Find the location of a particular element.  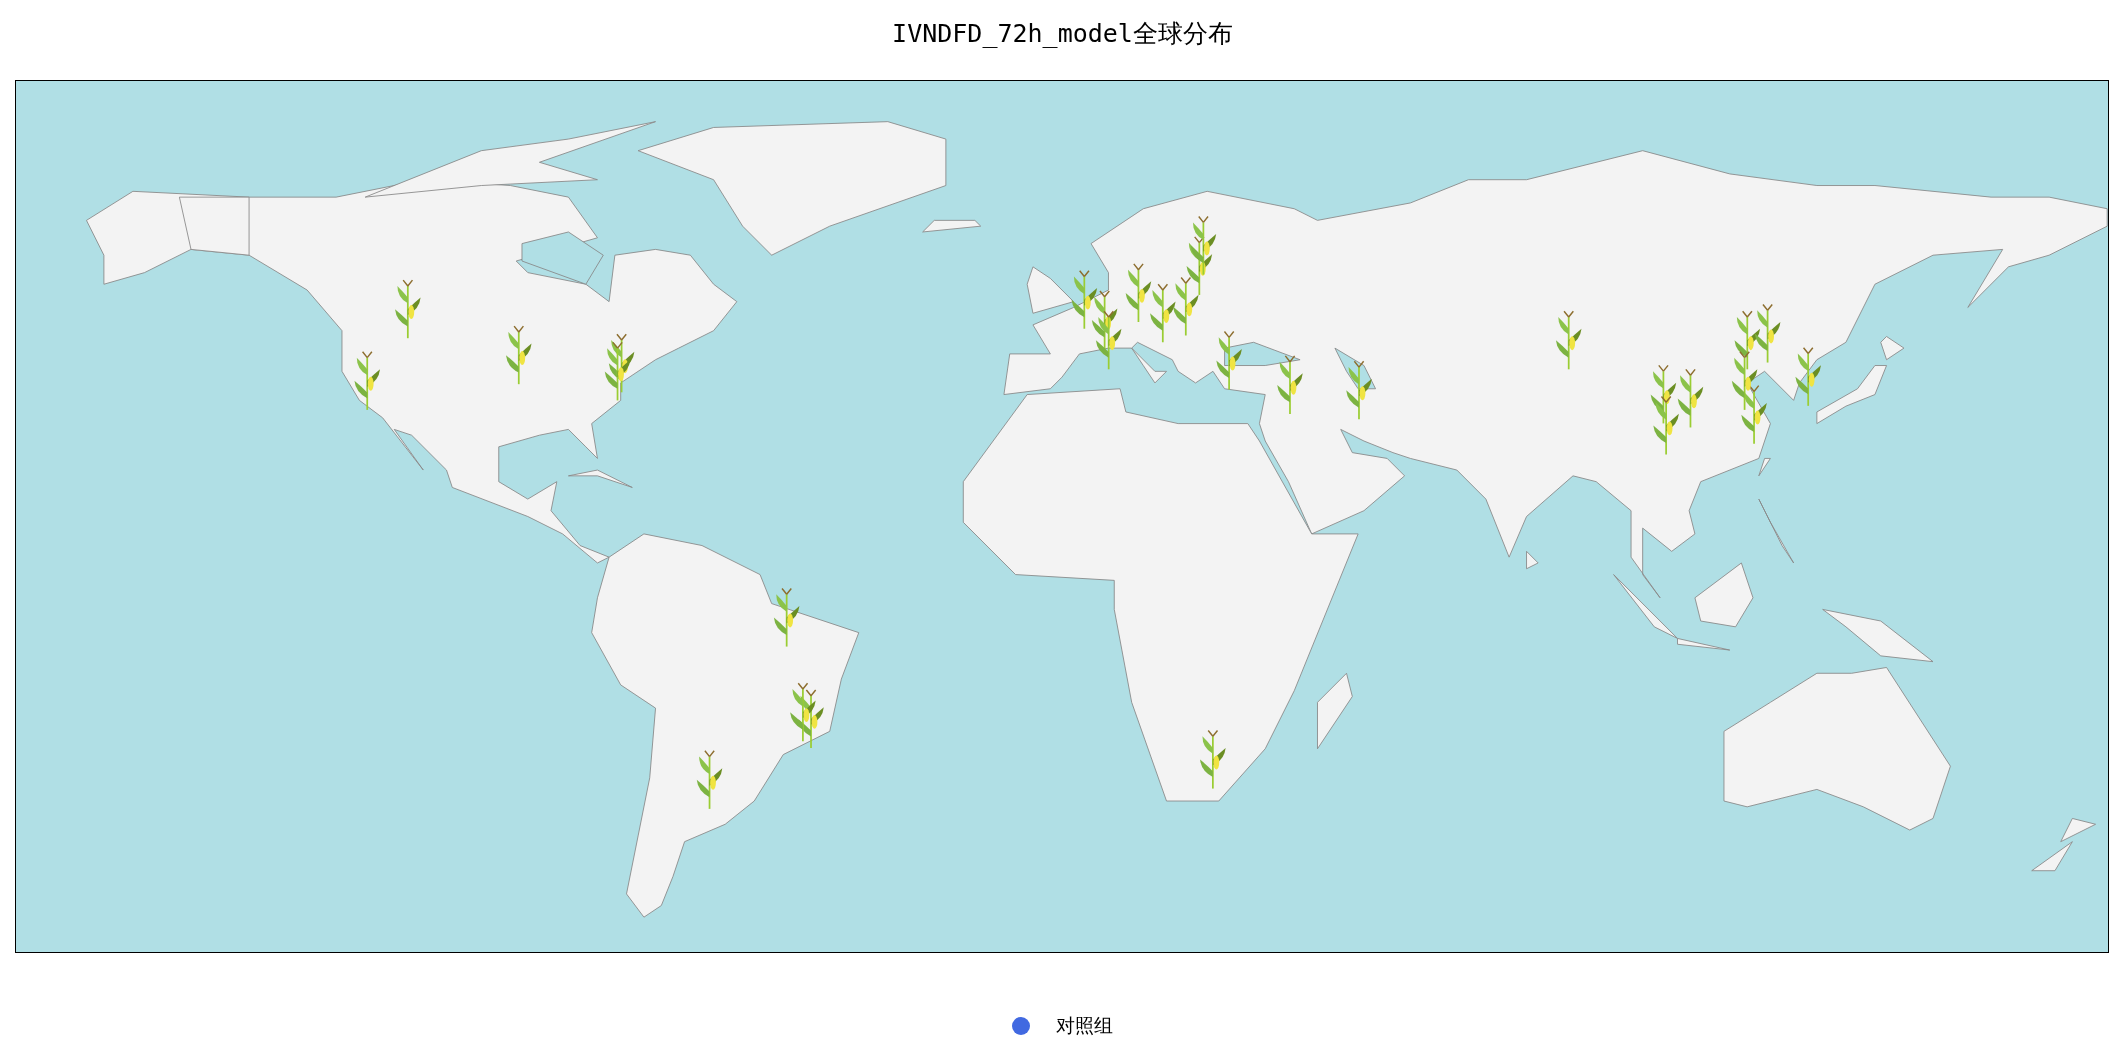

legend-label: 对照组 is located at coordinates (1084, 1025).